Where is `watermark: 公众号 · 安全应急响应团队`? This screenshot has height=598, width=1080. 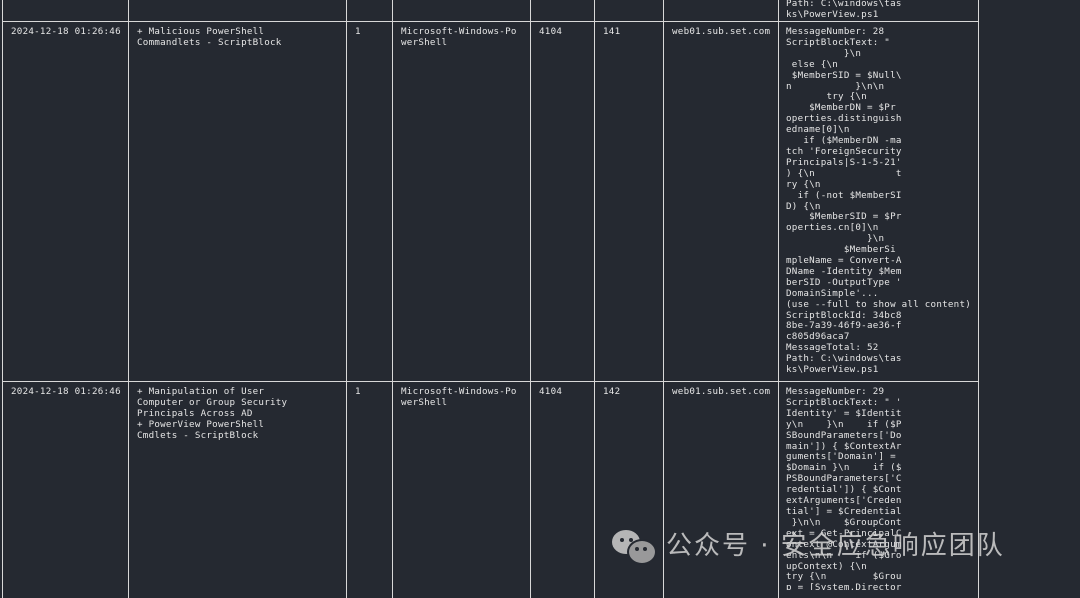 watermark: 公众号 · 安全应急响应团队 is located at coordinates (808, 546).